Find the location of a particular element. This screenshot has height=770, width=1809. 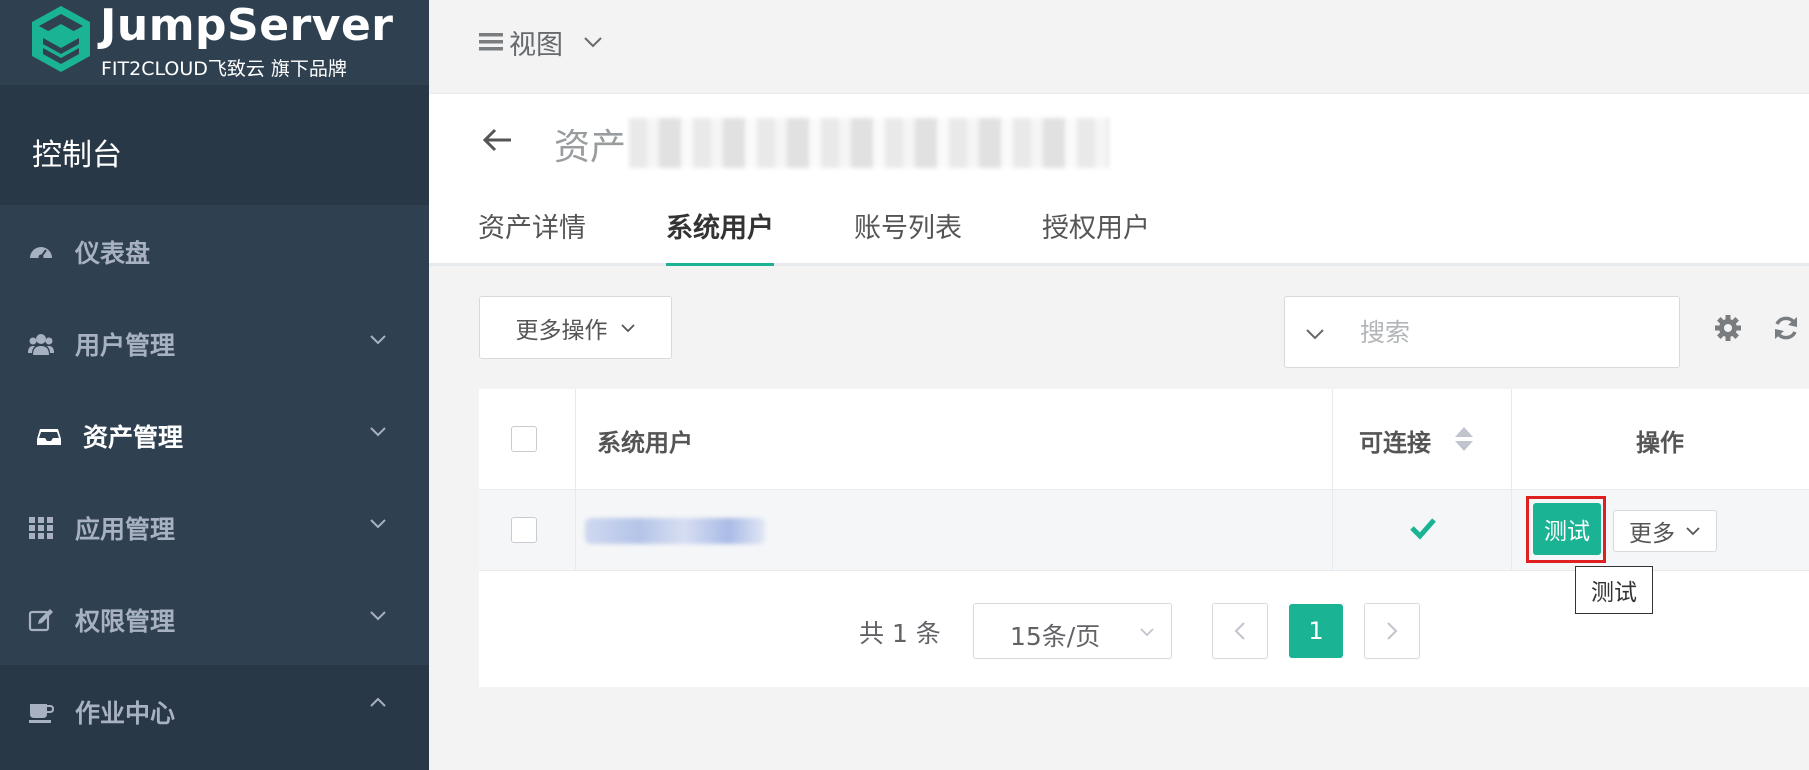

refresh-icon is located at coordinates (1786, 328).